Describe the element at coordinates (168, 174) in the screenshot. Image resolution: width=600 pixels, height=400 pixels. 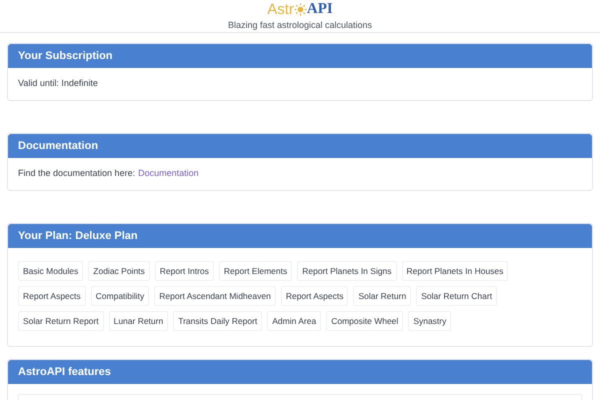
I see `documentation-link: Documentation` at that location.